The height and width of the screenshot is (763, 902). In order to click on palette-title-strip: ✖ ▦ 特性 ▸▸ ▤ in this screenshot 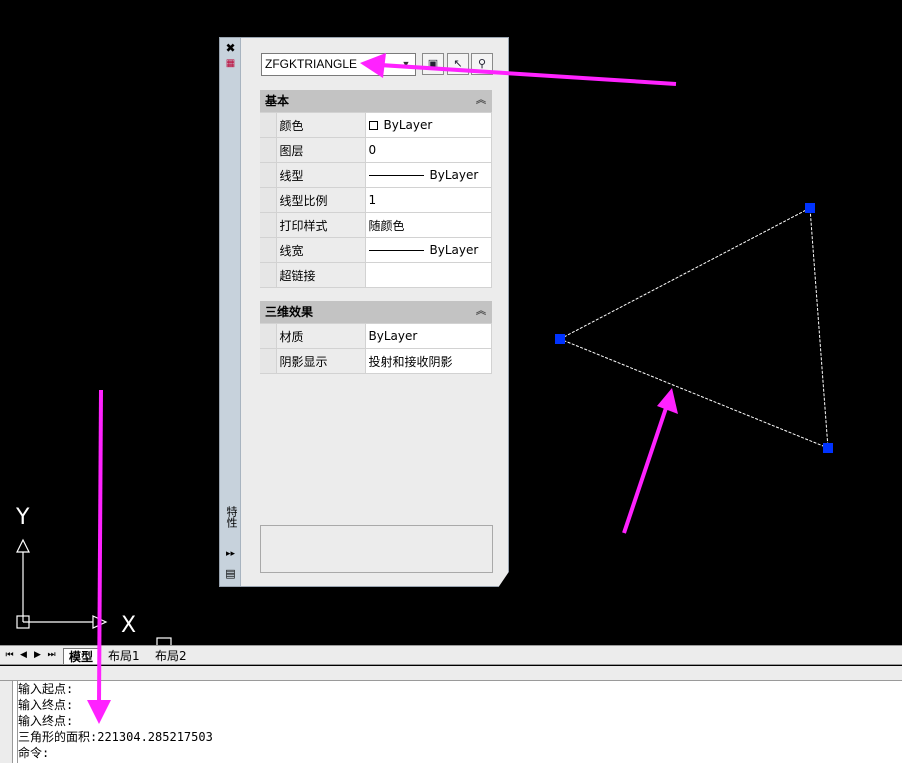, I will do `click(230, 312)`.